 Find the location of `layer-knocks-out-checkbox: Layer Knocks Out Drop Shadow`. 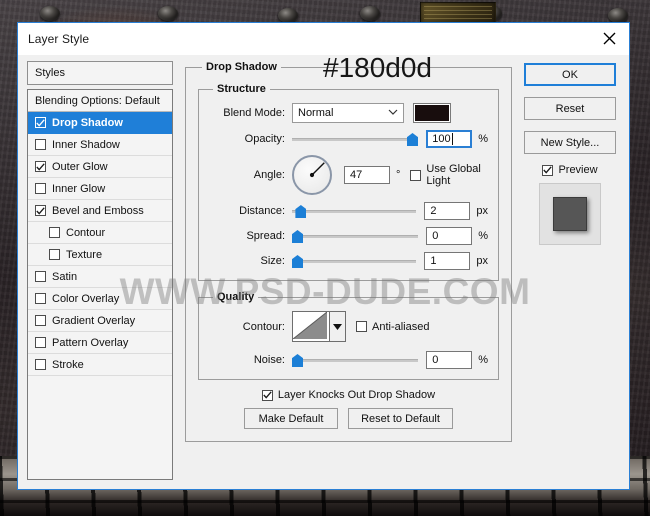

layer-knocks-out-checkbox: Layer Knocks Out Drop Shadow is located at coordinates (348, 395).